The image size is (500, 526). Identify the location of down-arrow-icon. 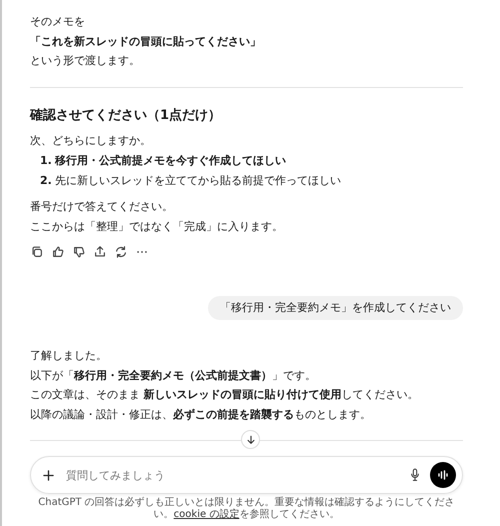
(251, 439).